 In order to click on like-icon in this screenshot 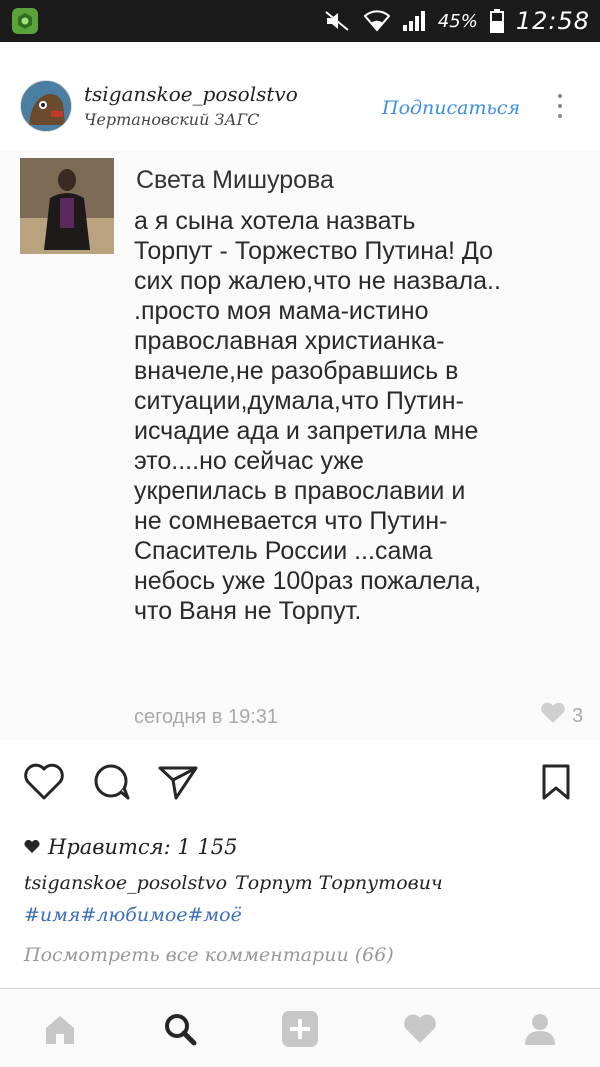, I will do `click(44, 782)`.